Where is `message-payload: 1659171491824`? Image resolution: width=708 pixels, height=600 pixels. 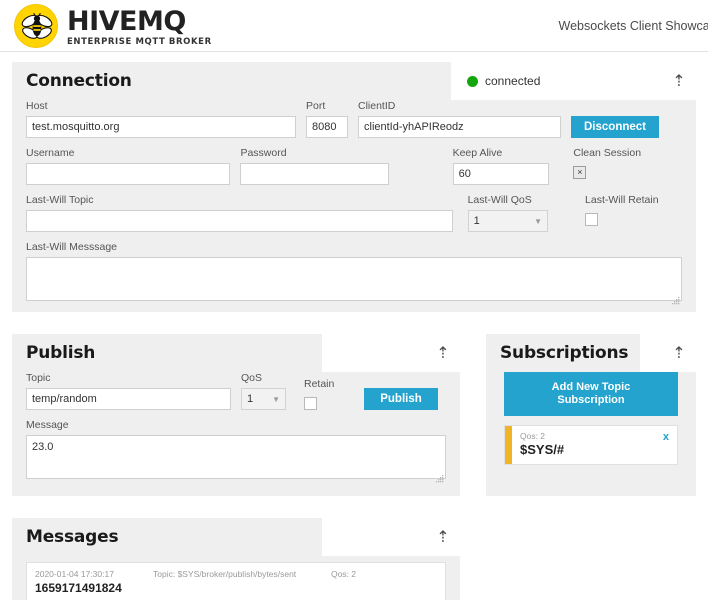
message-payload: 1659171491824 is located at coordinates (78, 588).